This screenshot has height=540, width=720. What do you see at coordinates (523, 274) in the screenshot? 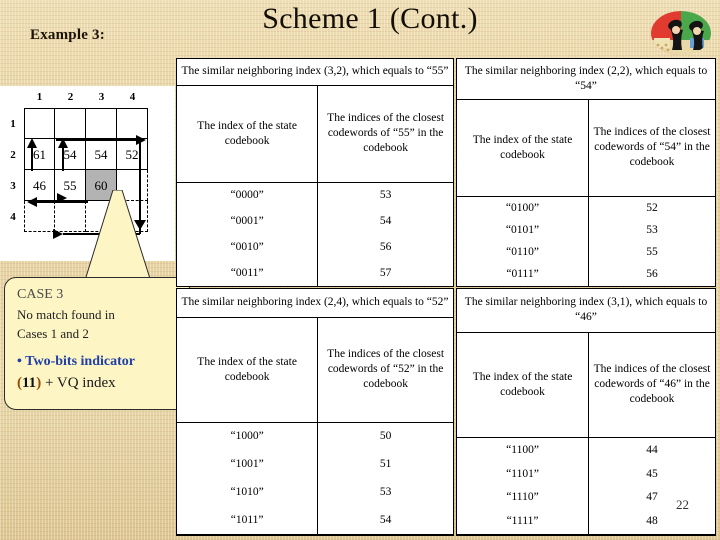
I see `table-row: “0111”` at bounding box center [523, 274].